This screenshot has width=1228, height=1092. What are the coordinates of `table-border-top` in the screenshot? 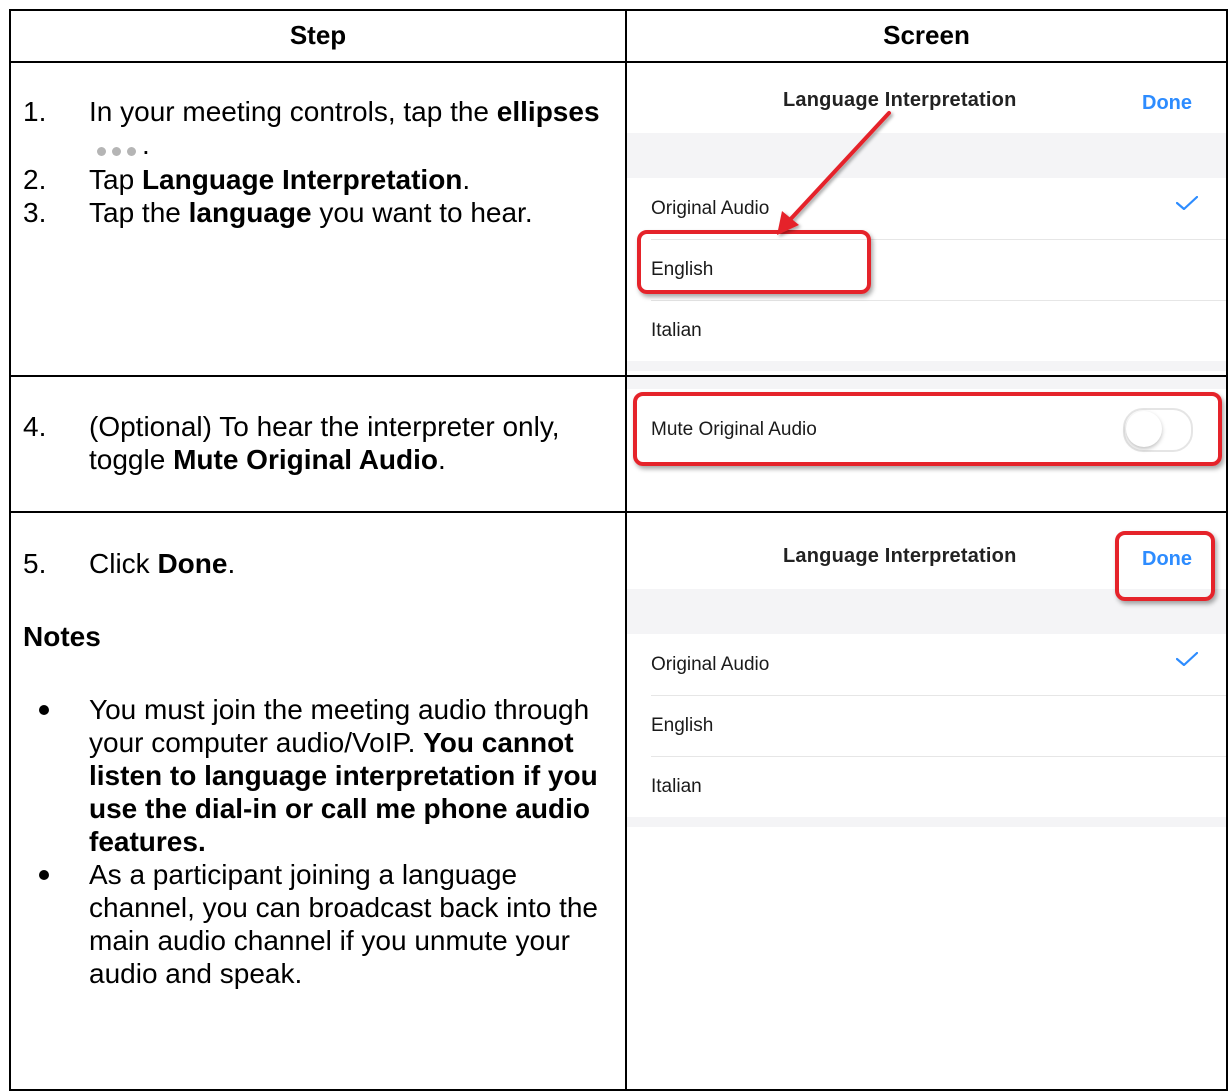 It's located at (618, 10).